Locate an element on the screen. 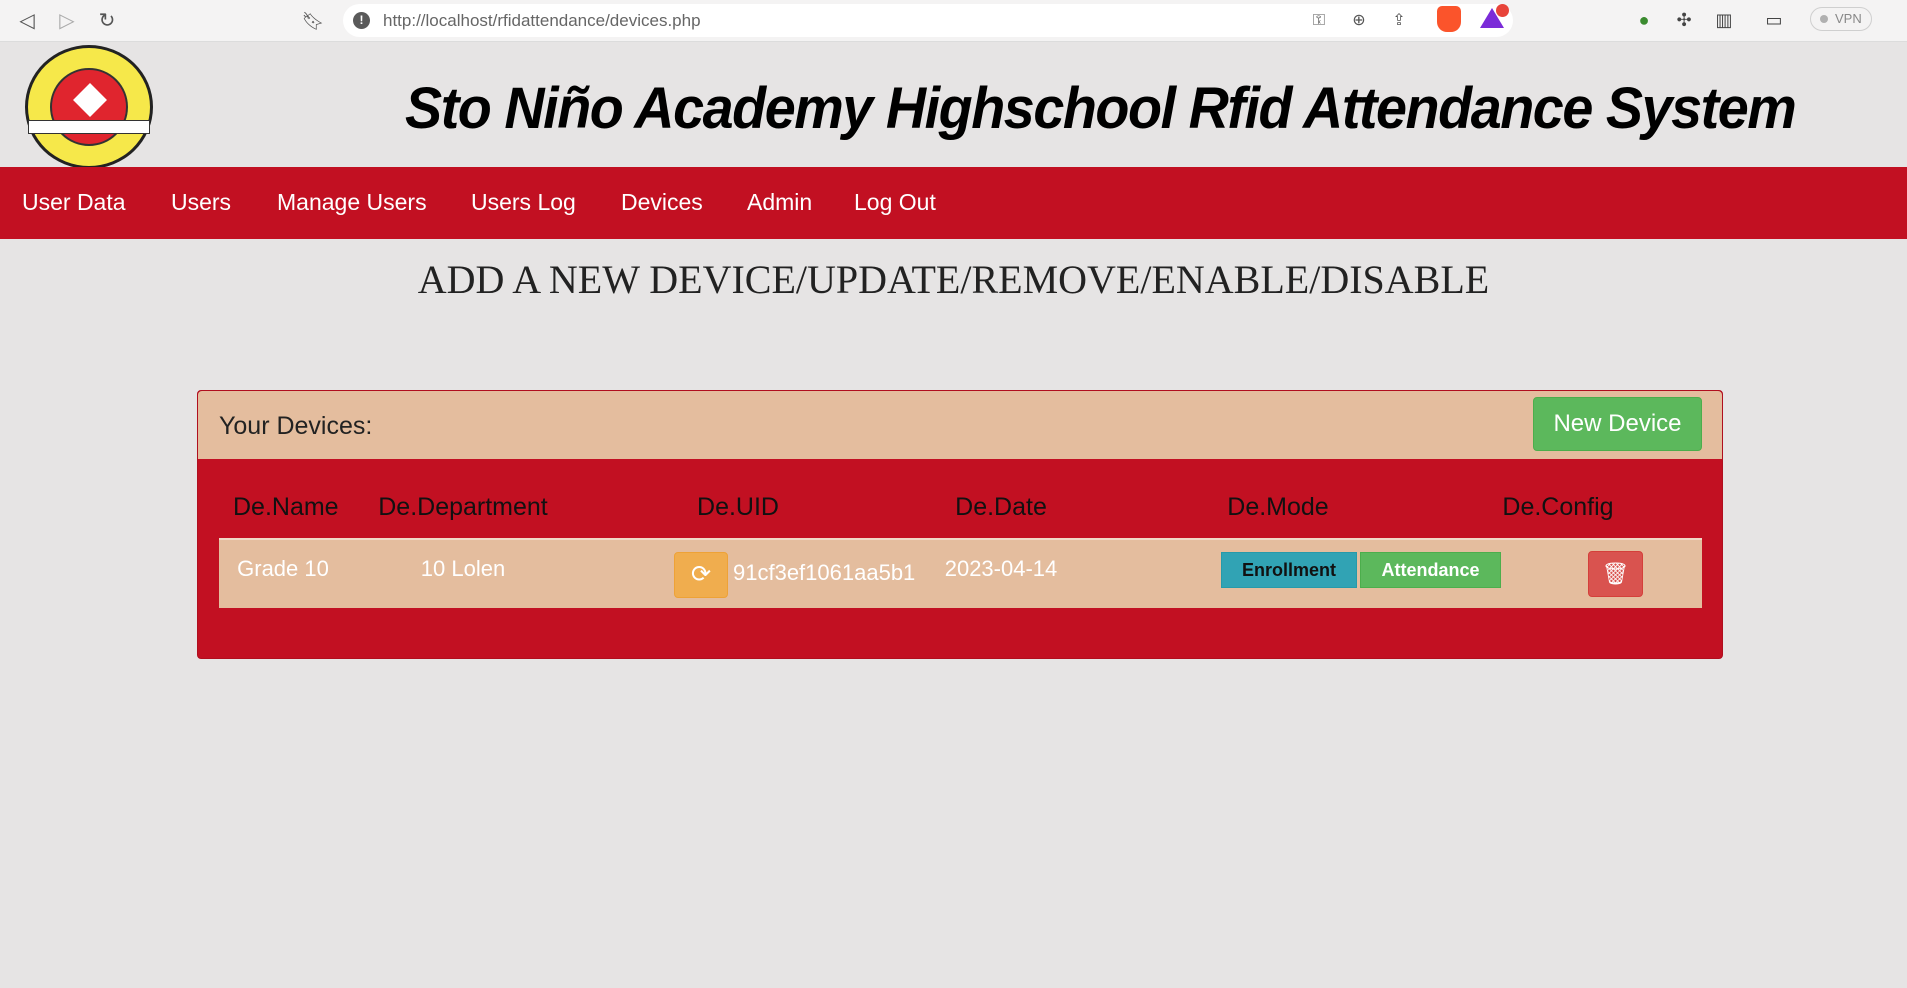 This screenshot has height=988, width=1907. brave-shields-icon is located at coordinates (1449, 19).